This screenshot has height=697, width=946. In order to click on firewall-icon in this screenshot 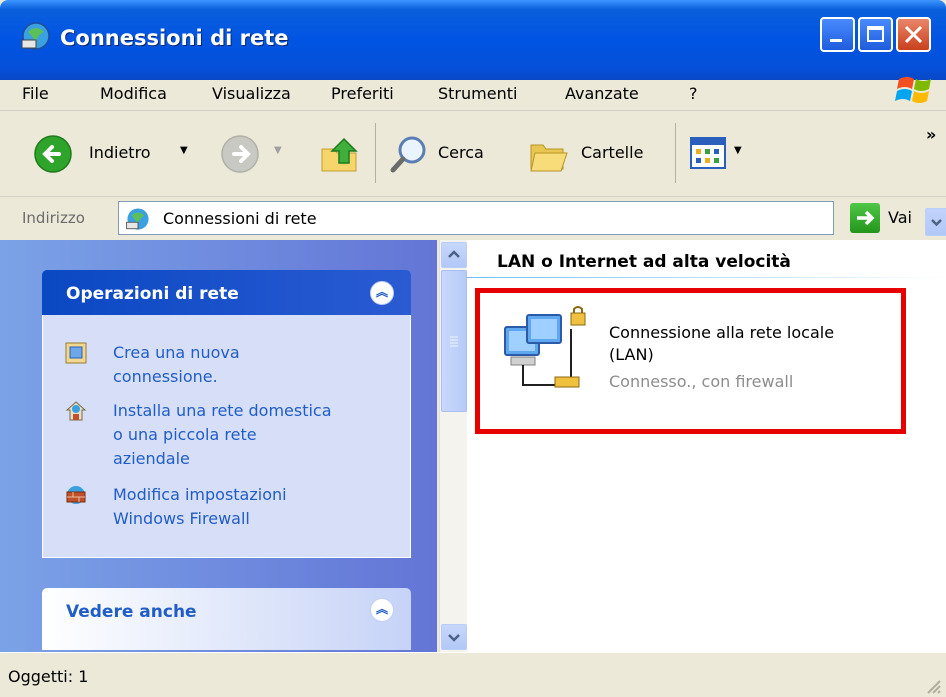, I will do `click(76, 495)`.